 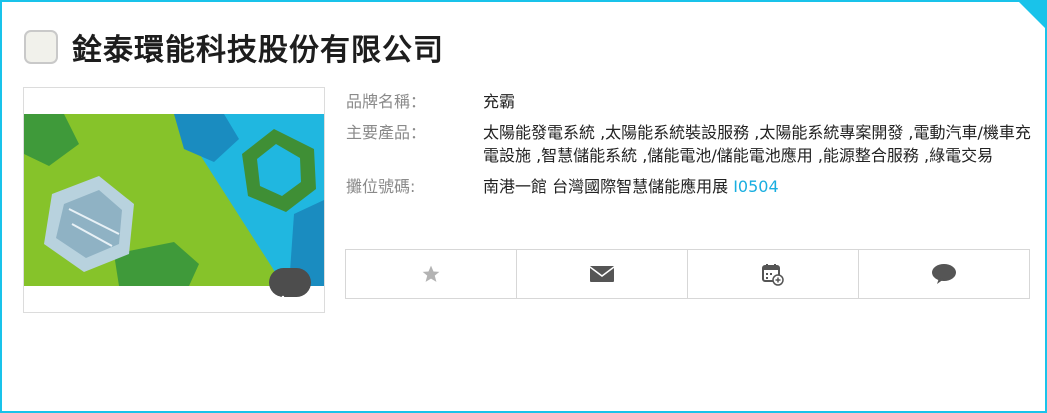 I want to click on message-button, so click(x=944, y=274).